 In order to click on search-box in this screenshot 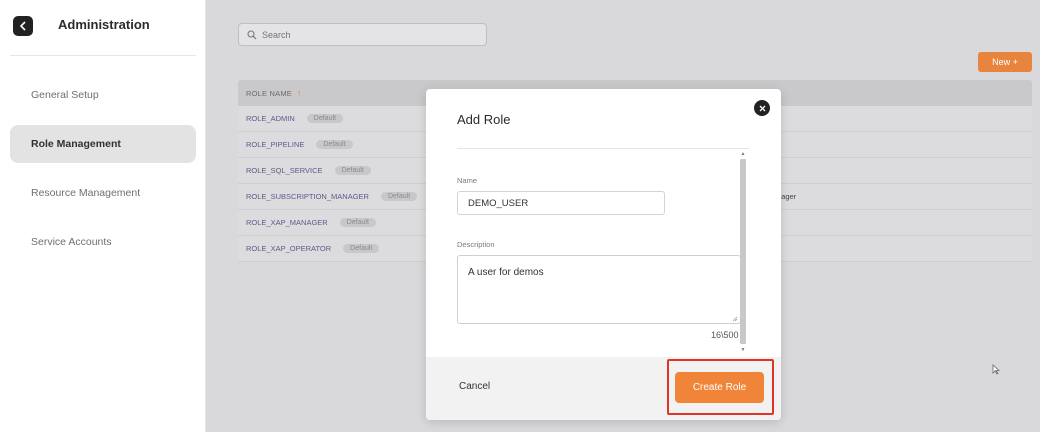, I will do `click(362, 34)`.